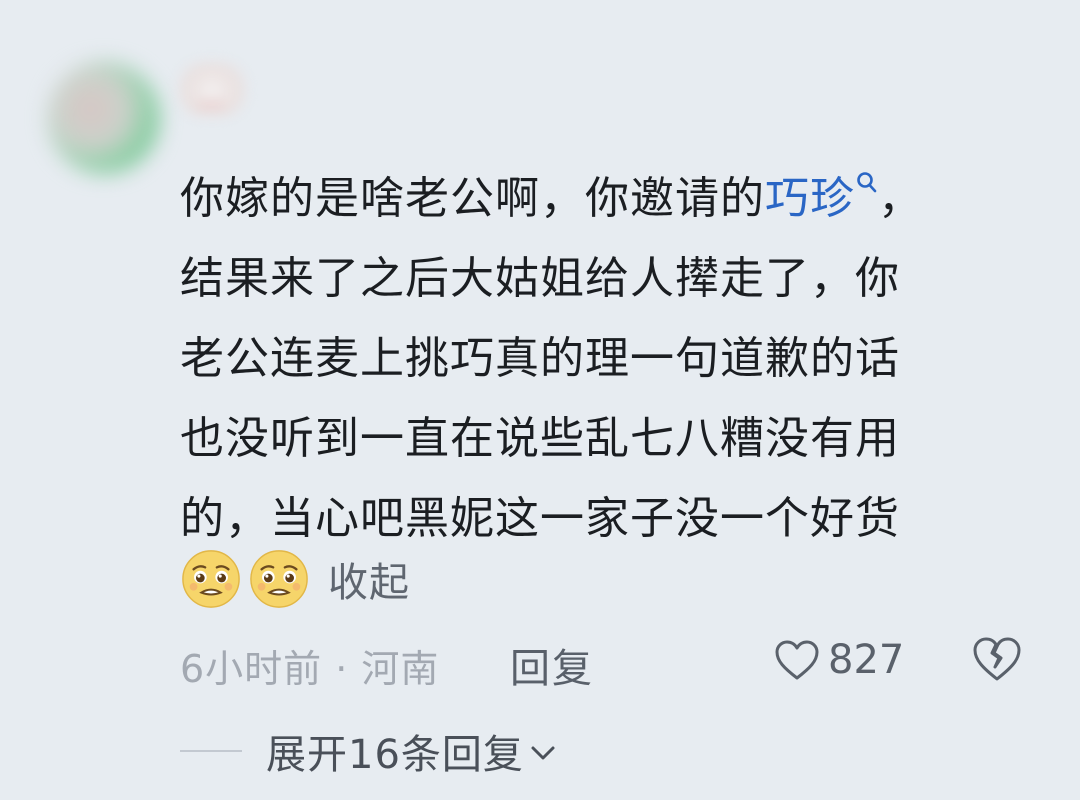 The width and height of the screenshot is (1080, 800). What do you see at coordinates (866, 660) in the screenshot?
I see `like-count: 827` at bounding box center [866, 660].